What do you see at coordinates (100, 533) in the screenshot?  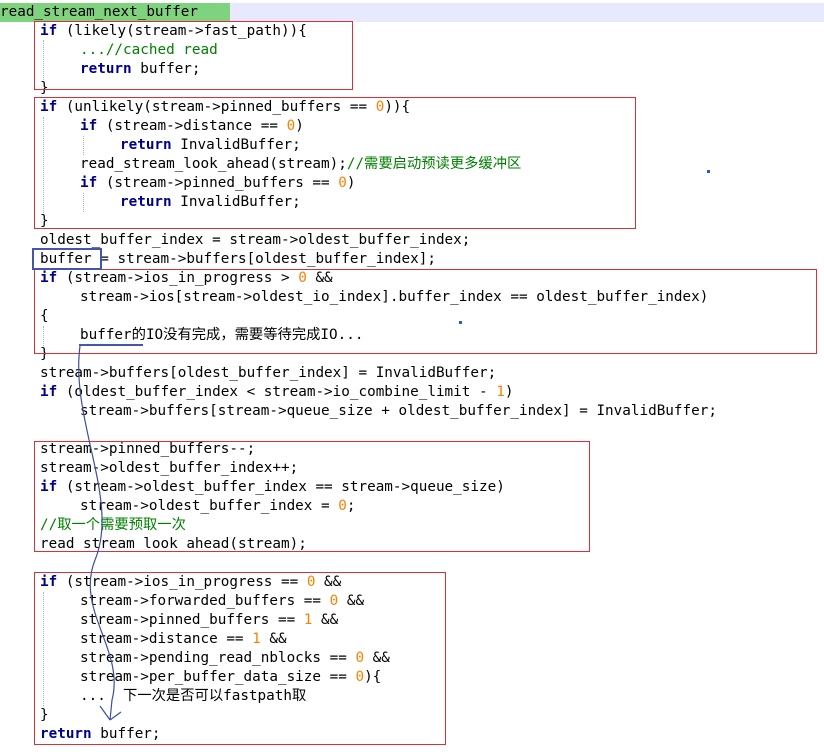 I see `annotation-arrow` at bounding box center [100, 533].